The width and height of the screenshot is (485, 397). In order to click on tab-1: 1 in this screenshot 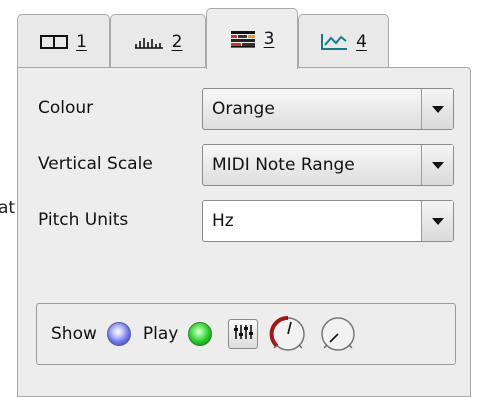, I will do `click(63, 41)`.